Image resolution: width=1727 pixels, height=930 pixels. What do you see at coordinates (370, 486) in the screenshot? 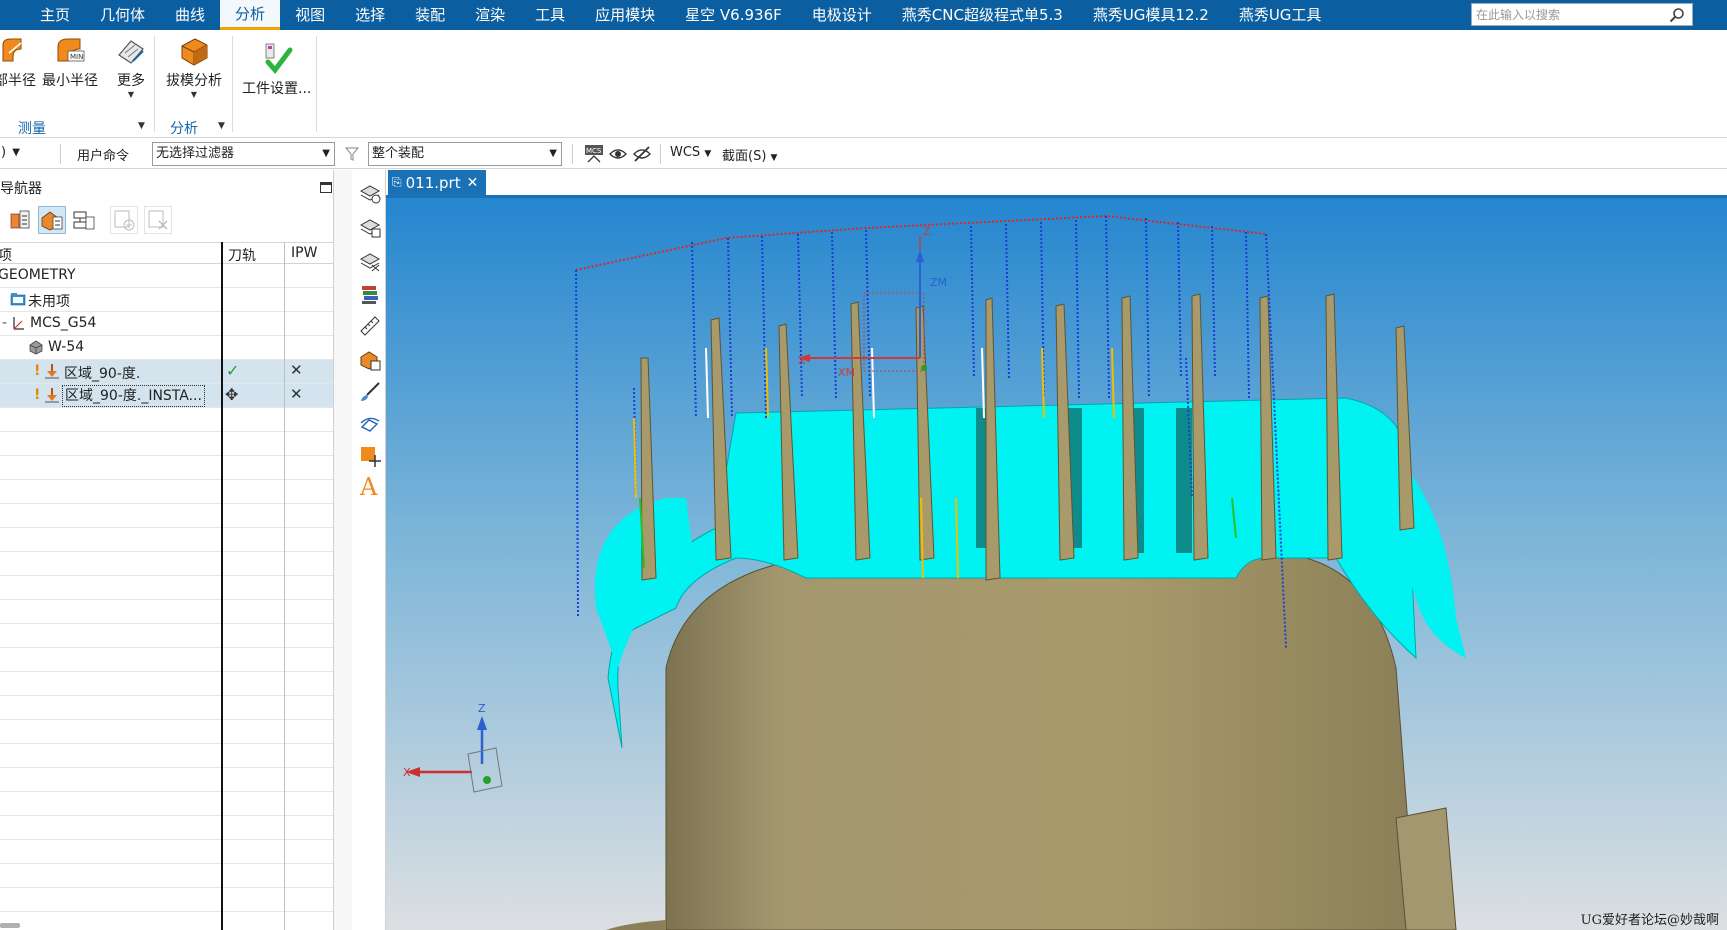
I see `text-icon: A` at bounding box center [370, 486].